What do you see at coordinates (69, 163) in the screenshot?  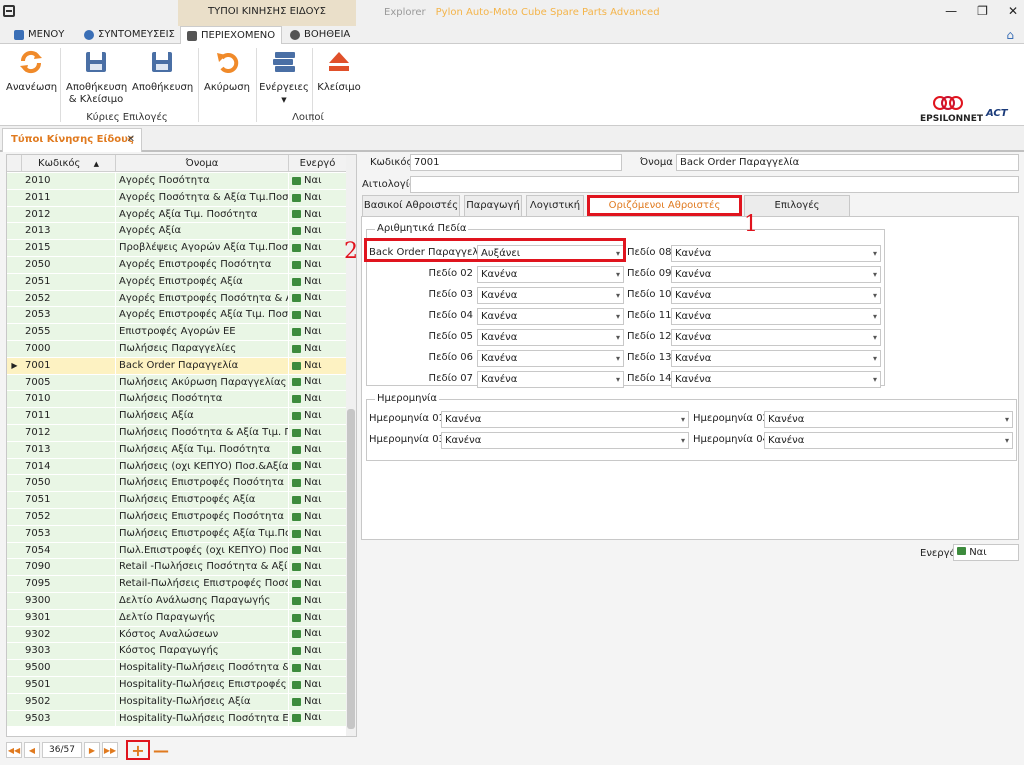 I see `column-header-code: Κωδικός ▲` at bounding box center [69, 163].